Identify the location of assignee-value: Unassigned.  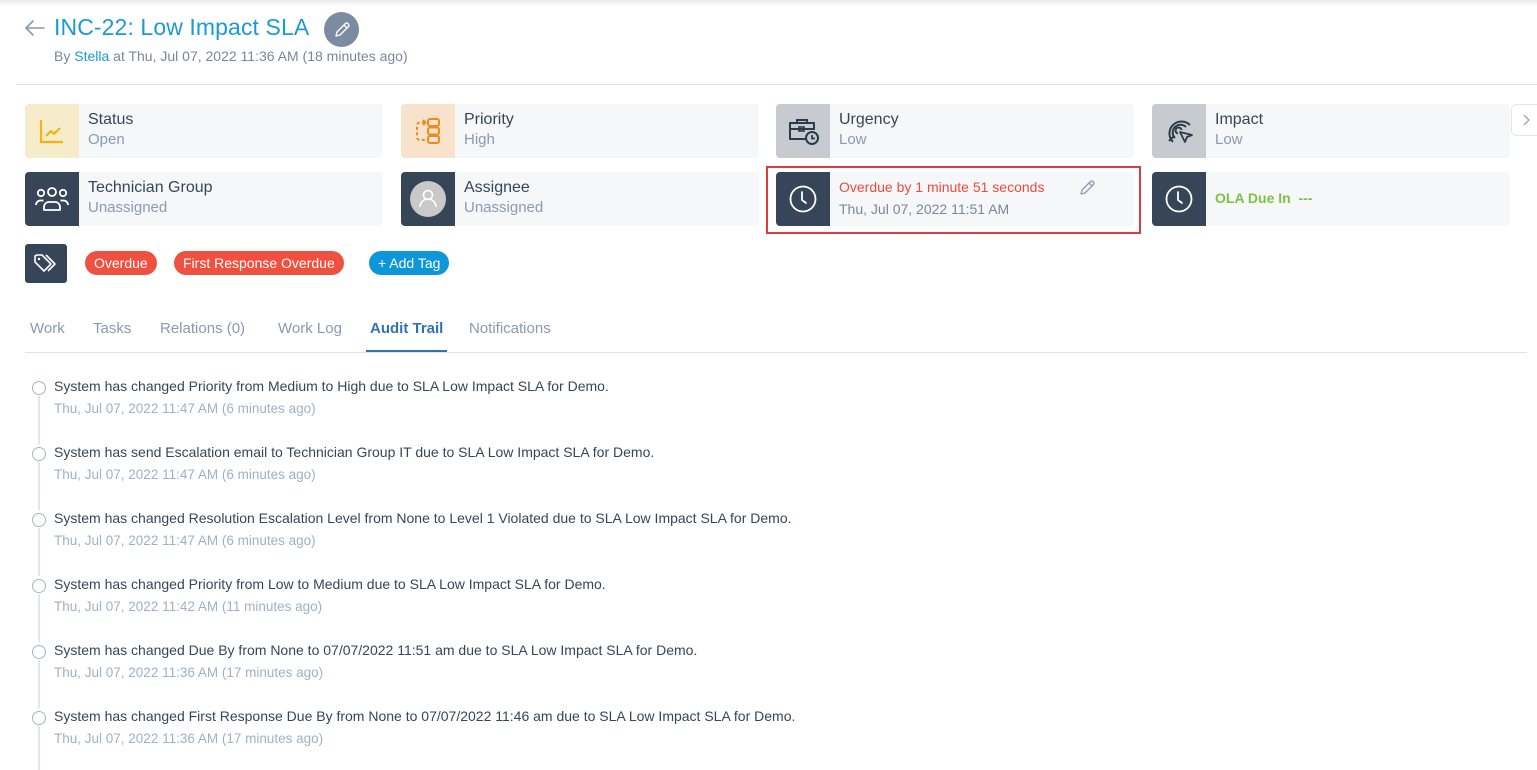
(504, 207).